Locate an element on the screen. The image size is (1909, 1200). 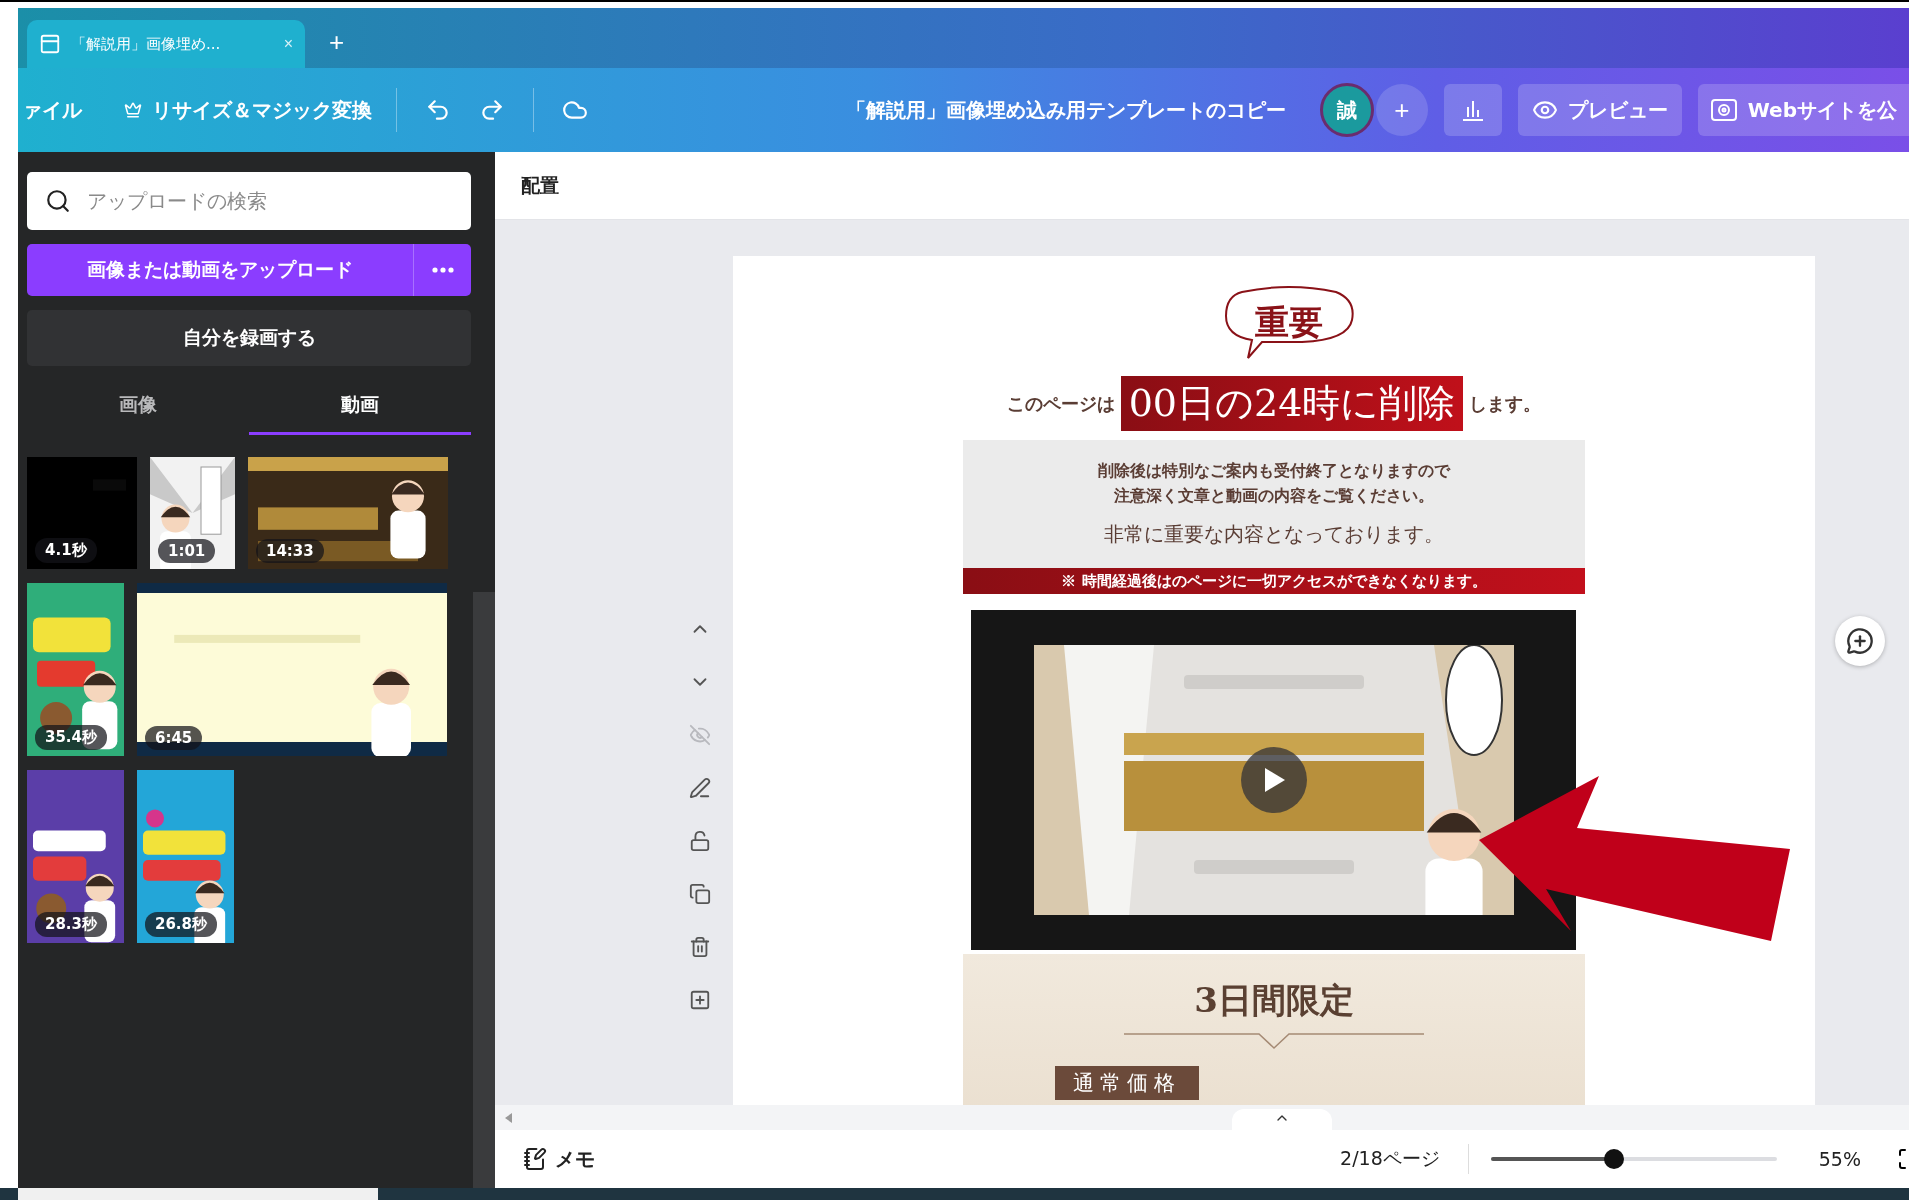
comment-icon is located at coordinates (1860, 641).